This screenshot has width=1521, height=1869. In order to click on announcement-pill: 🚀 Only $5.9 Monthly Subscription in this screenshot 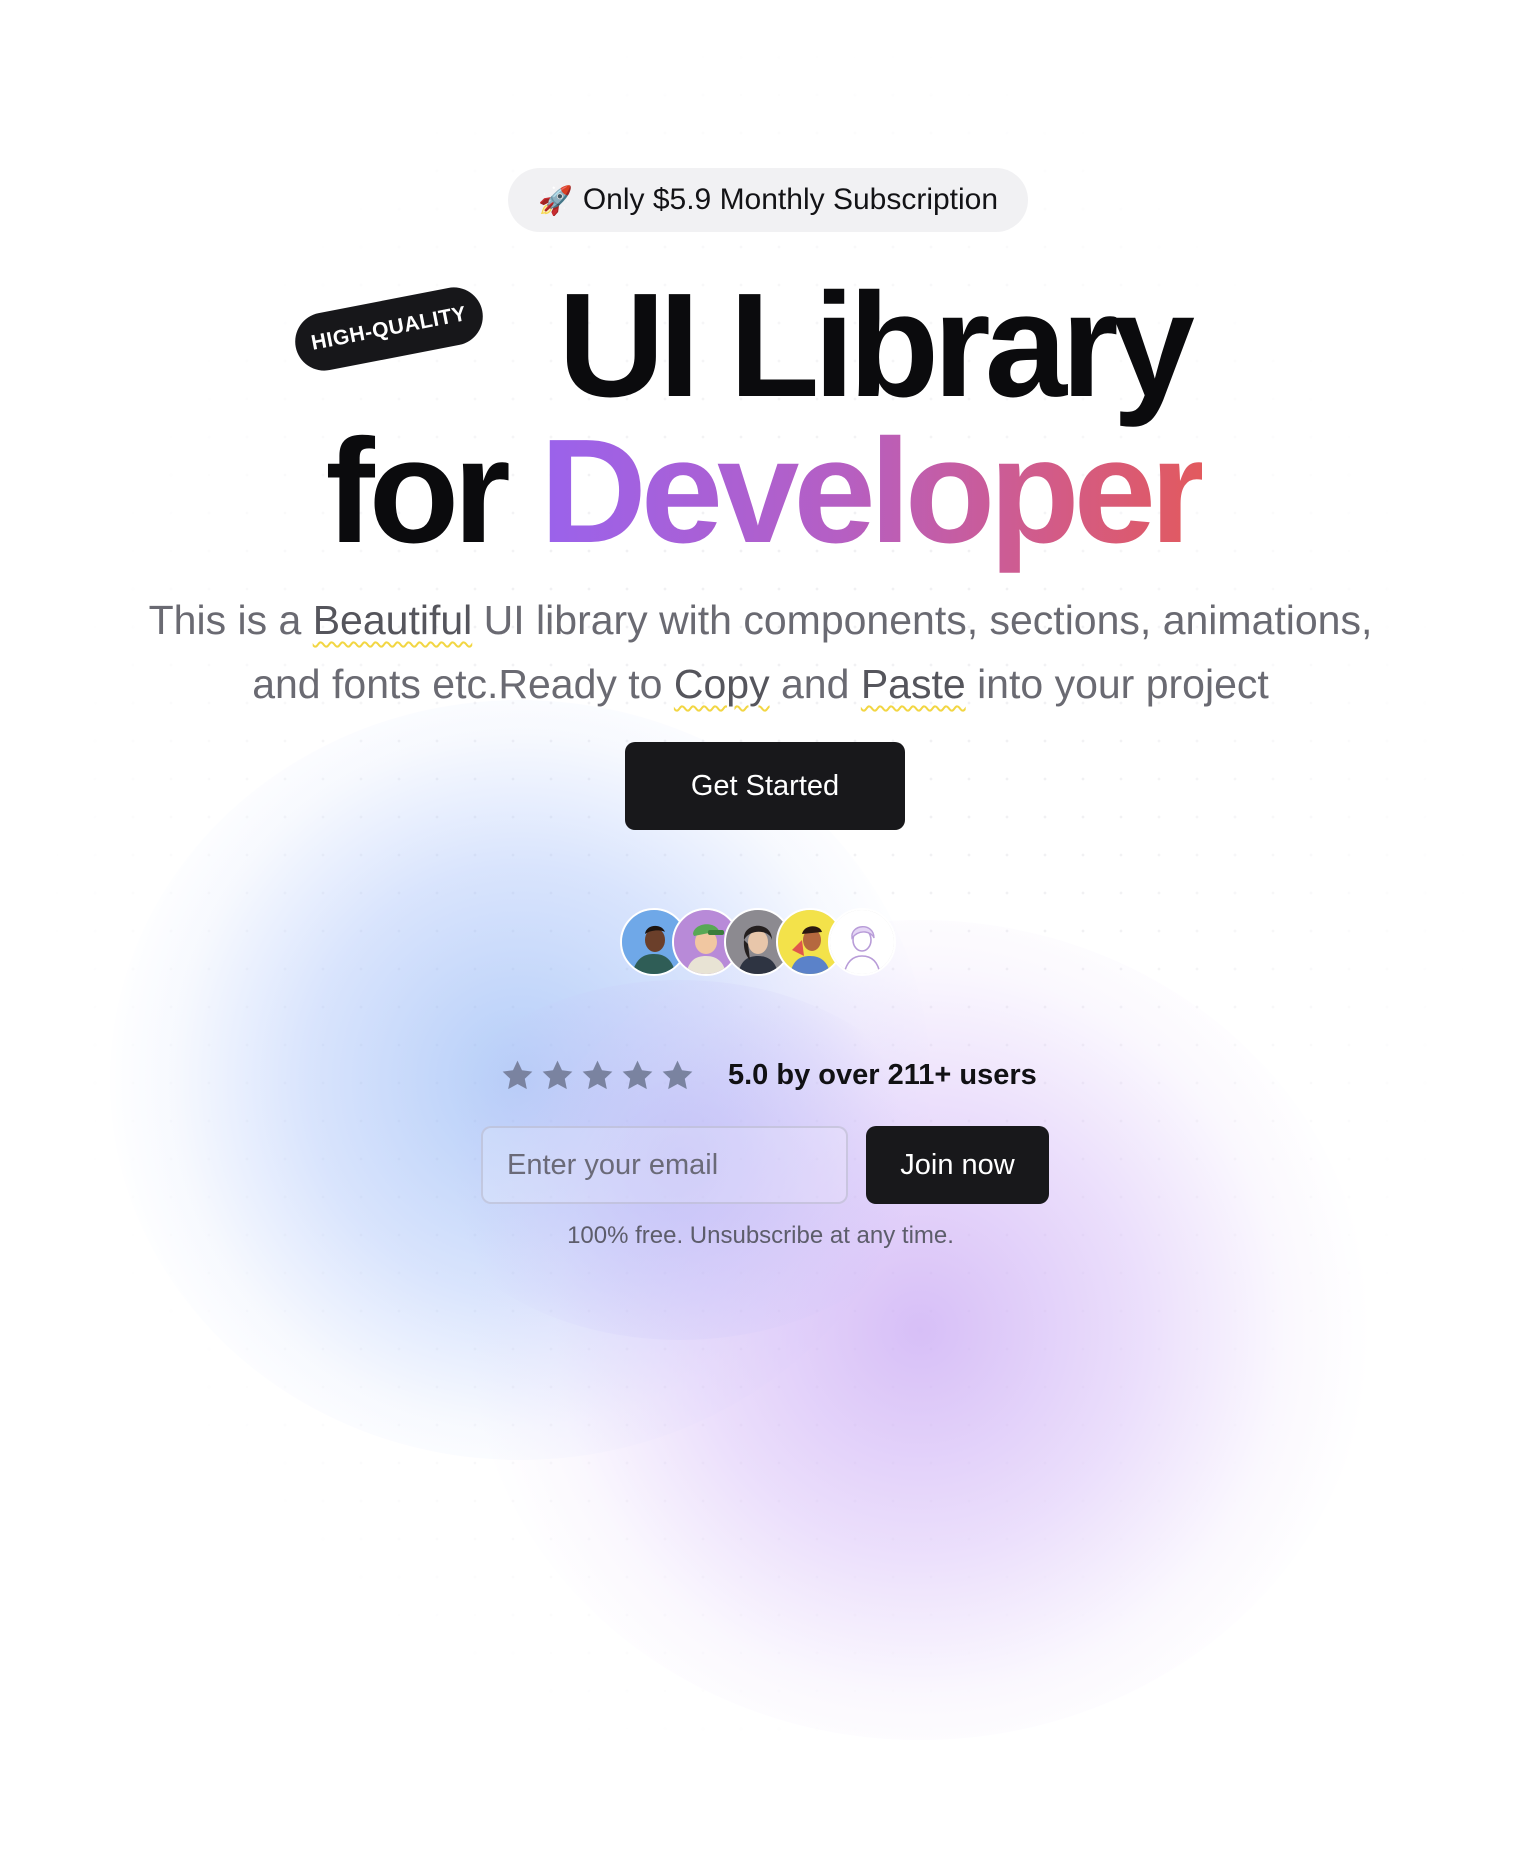, I will do `click(768, 200)`.